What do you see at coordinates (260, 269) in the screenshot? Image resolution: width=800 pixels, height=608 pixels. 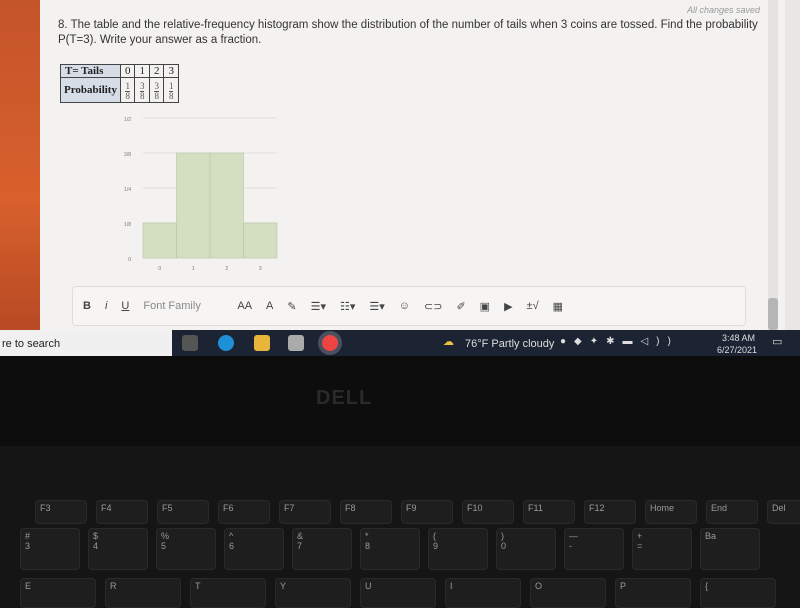 I see `x-tick-label: 3` at bounding box center [260, 269].